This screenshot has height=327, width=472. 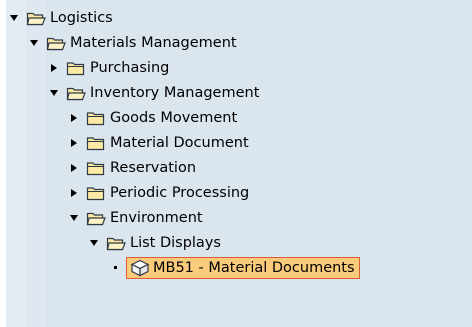 I want to click on tree-row-inventory-management: Inventory Management, so click(x=236, y=92).